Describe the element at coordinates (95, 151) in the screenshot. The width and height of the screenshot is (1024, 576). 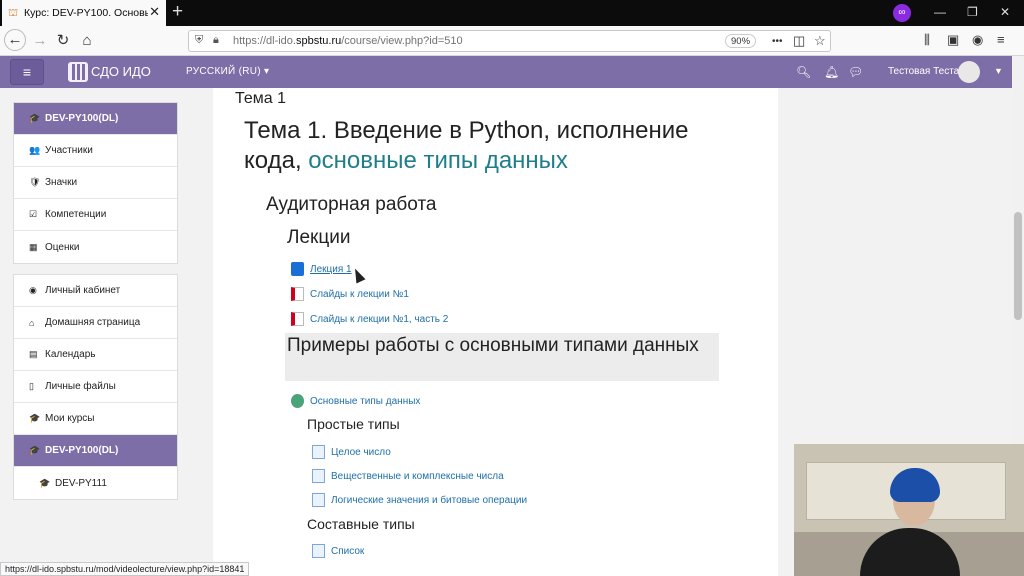
I see `drawer-item: 👥 Участники` at that location.